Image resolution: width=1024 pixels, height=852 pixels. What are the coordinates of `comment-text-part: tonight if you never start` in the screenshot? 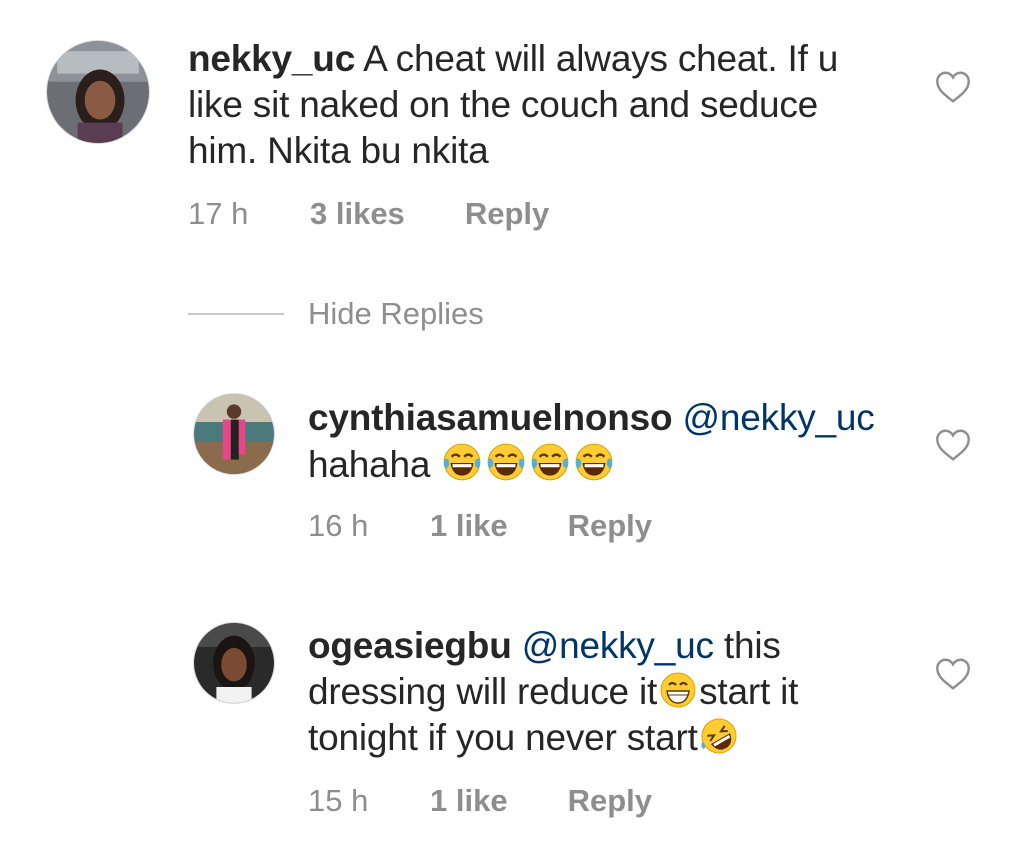 It's located at (503, 737).